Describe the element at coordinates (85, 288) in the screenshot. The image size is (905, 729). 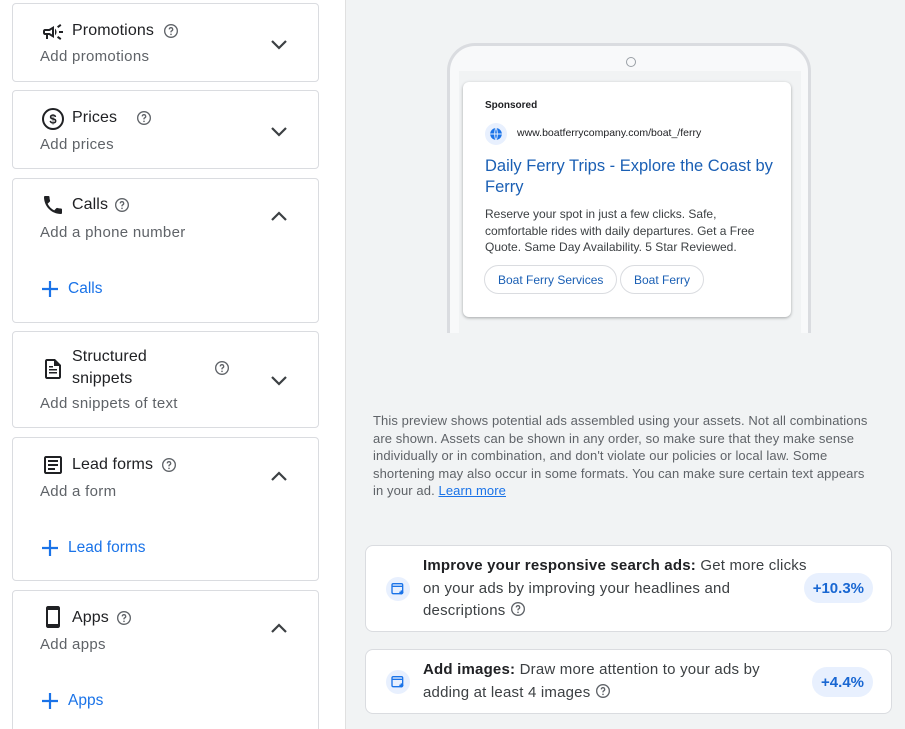
I see `add-button-label: Calls` at that location.